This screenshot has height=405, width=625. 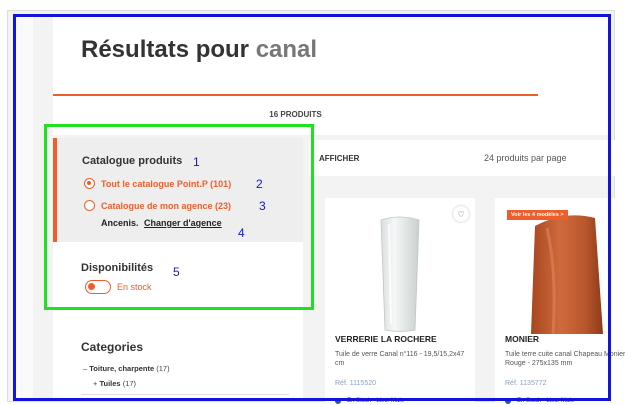 I want to click on collapse-icon: –, so click(x=85, y=368).